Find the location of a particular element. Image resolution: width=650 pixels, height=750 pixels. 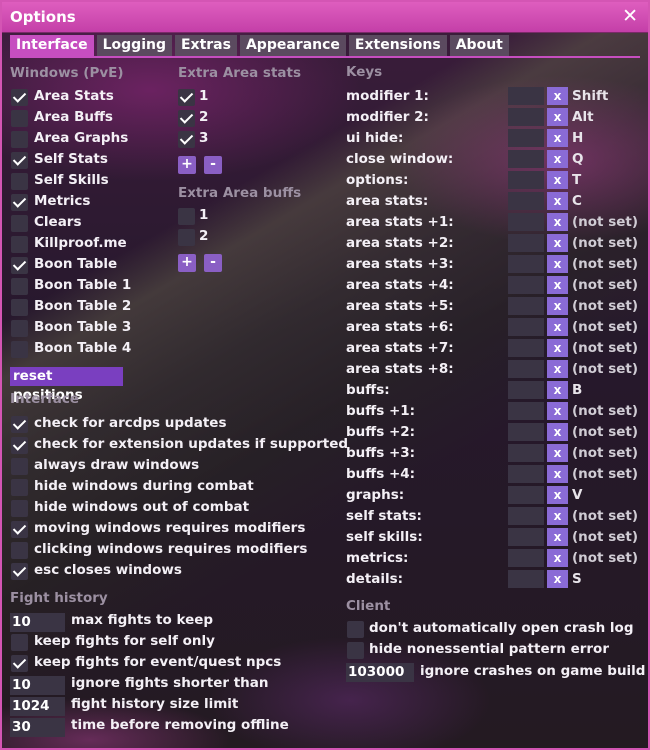

add-area-buffs-button: + is located at coordinates (187, 263).